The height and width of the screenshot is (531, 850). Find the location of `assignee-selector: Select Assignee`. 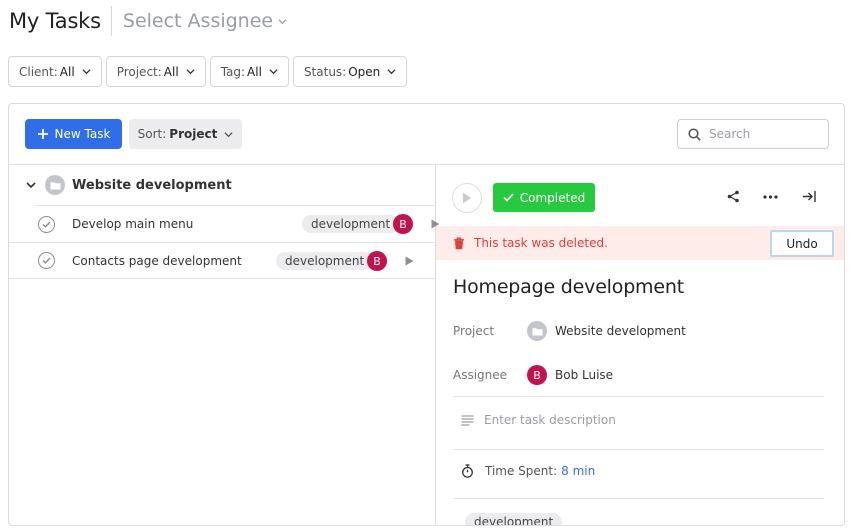

assignee-selector: Select Assignee is located at coordinates (205, 21).